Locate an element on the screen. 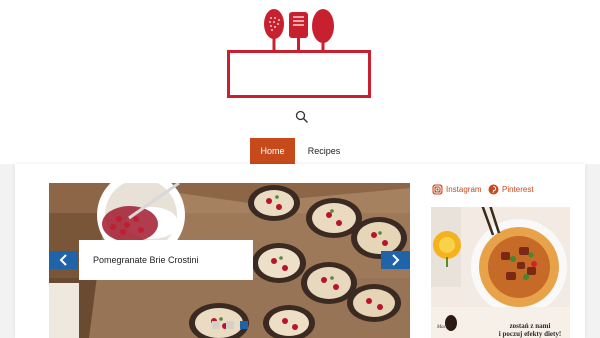 The width and height of the screenshot is (600, 338). pinterest-label: Pinterest is located at coordinates (518, 189).